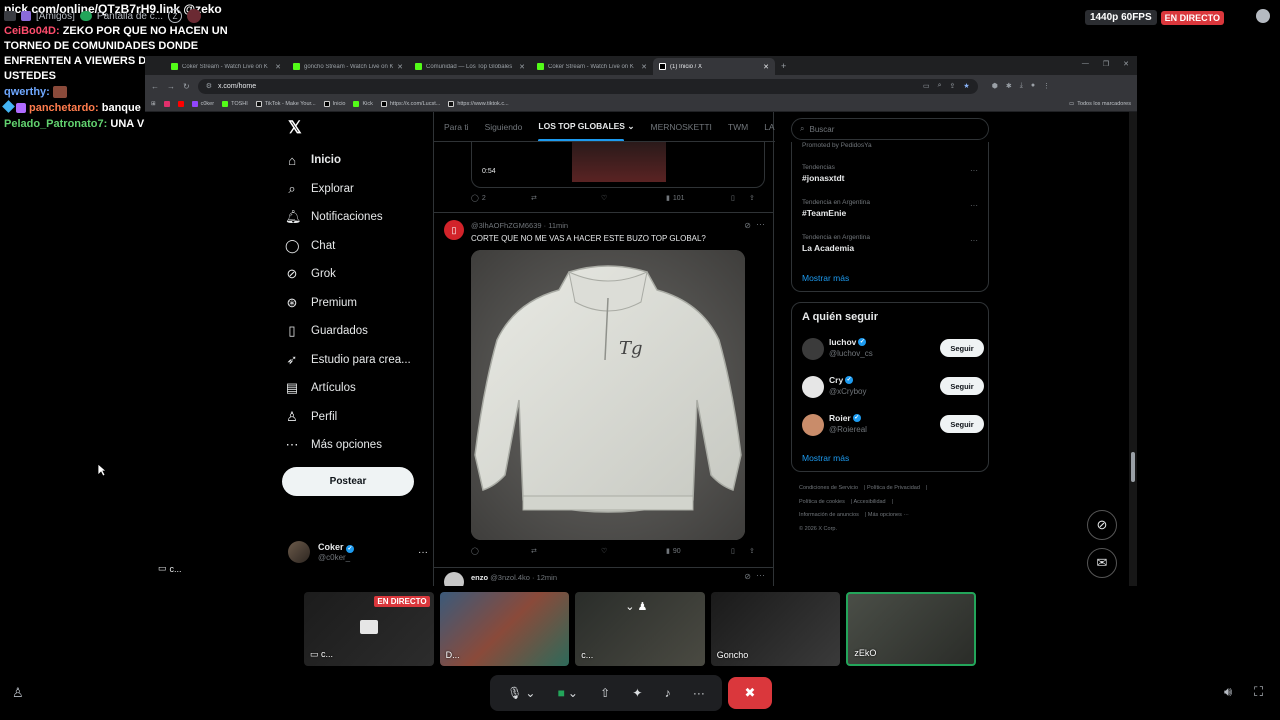 Image resolution: width=1280 pixels, height=720 pixels. Describe the element at coordinates (995, 86) in the screenshot. I see `extension-icon: ⬢` at that location.